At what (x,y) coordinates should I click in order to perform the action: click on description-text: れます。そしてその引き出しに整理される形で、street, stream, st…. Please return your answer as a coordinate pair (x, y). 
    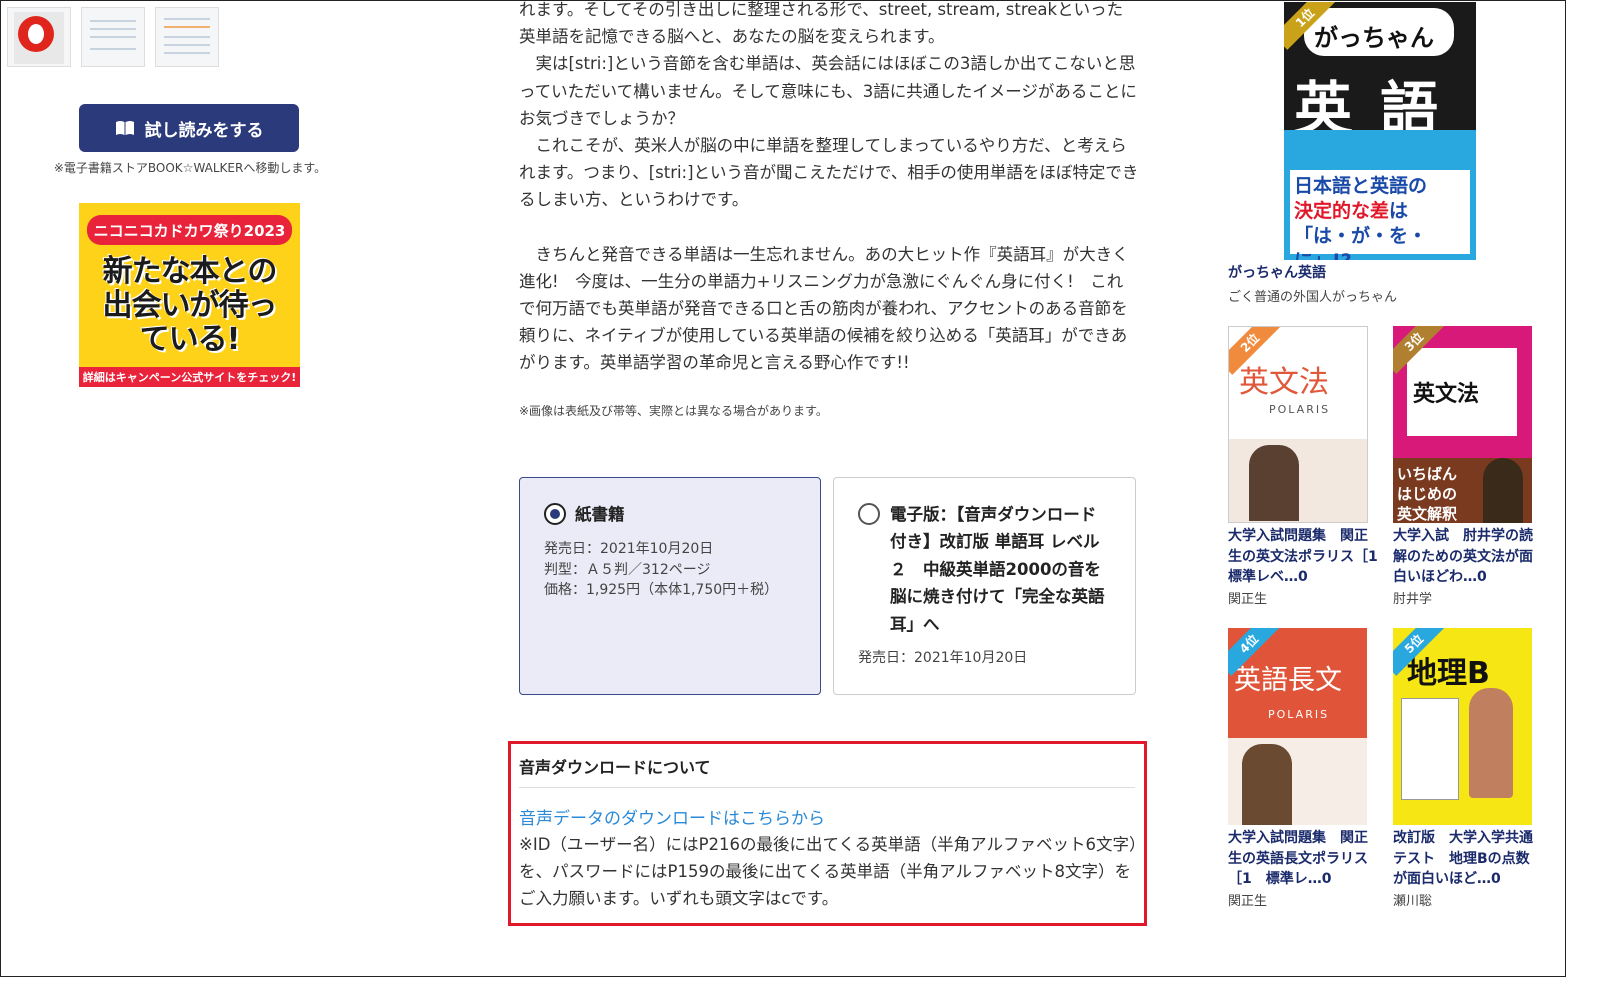
    Looking at the image, I should click on (829, 188).